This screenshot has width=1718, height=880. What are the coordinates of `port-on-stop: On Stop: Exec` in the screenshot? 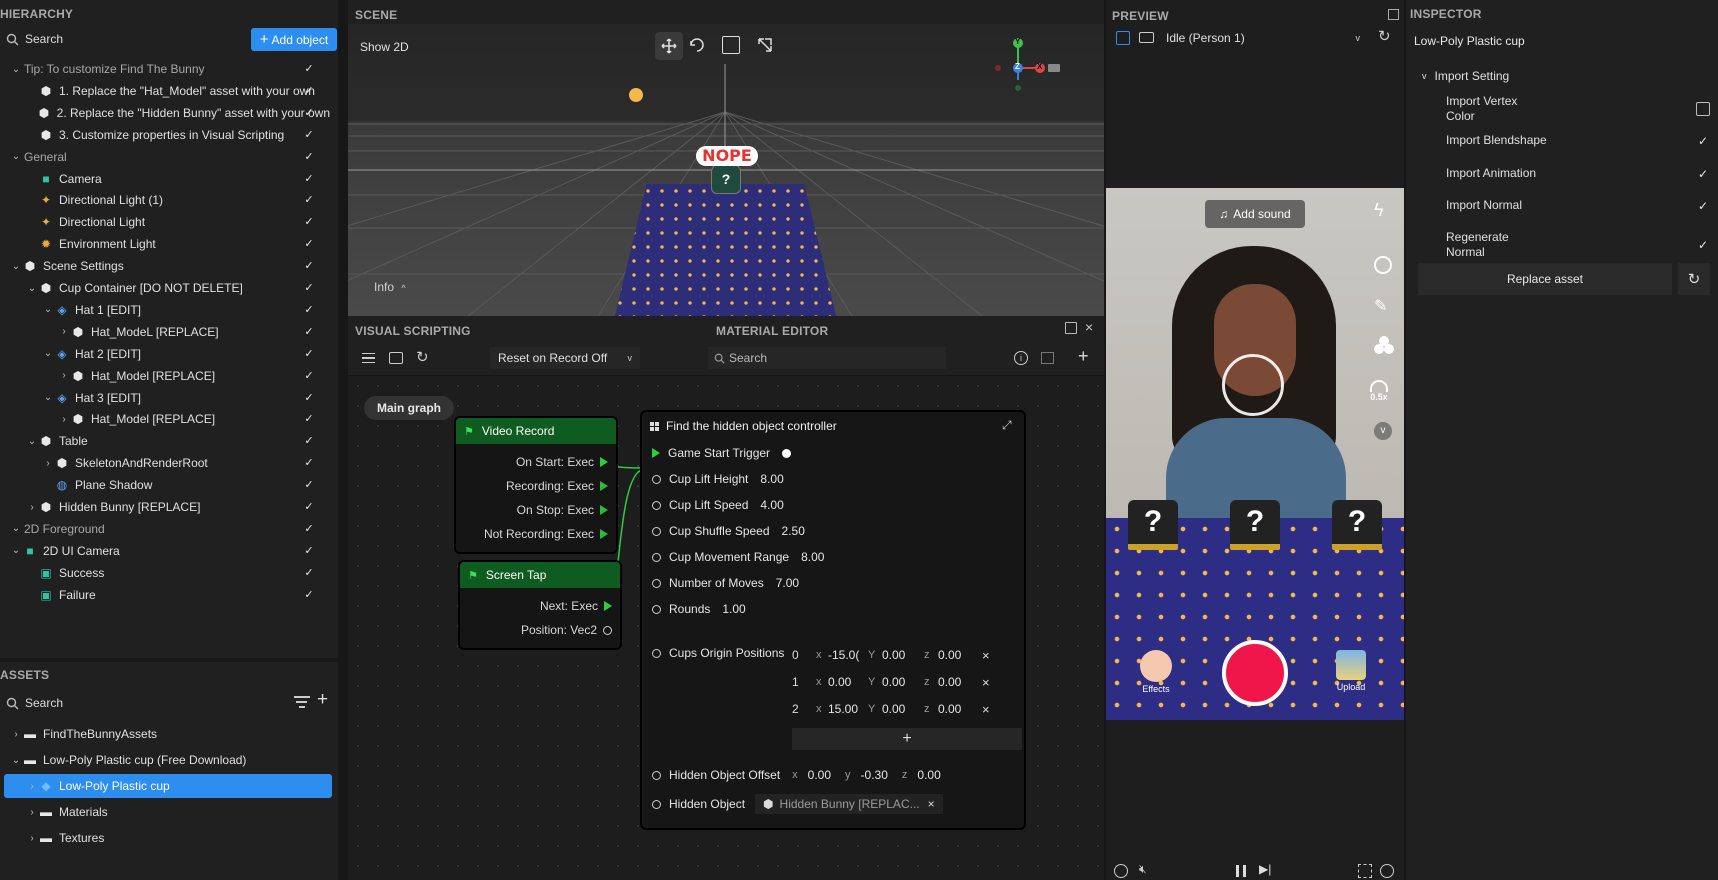 It's located at (562, 510).